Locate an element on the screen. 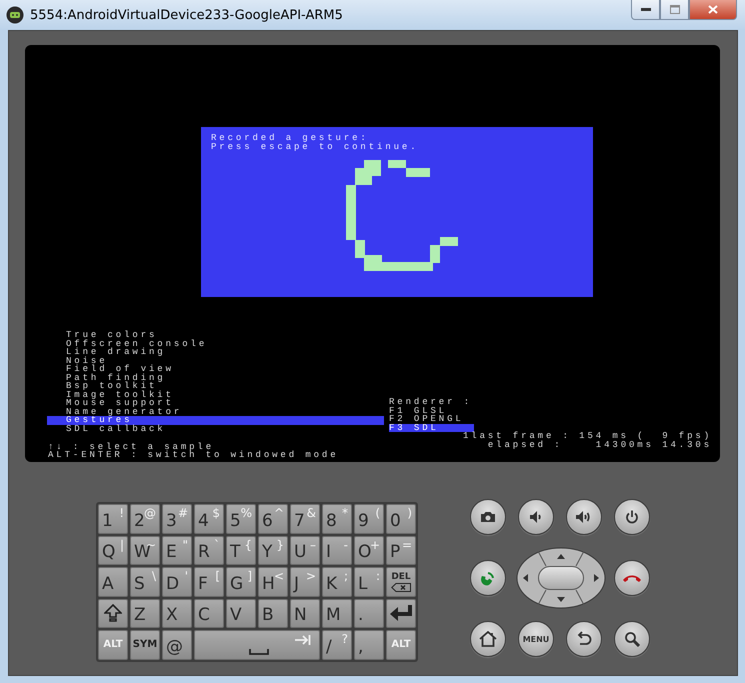 The width and height of the screenshot is (745, 683). minimize-icon is located at coordinates (645, 10).